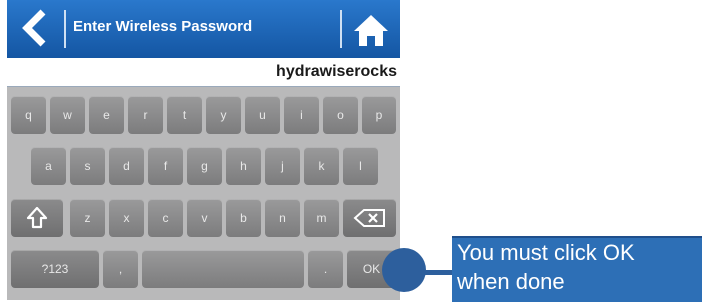 Image resolution: width=707 pixels, height=302 pixels. I want to click on header-divider-right, so click(341, 29).